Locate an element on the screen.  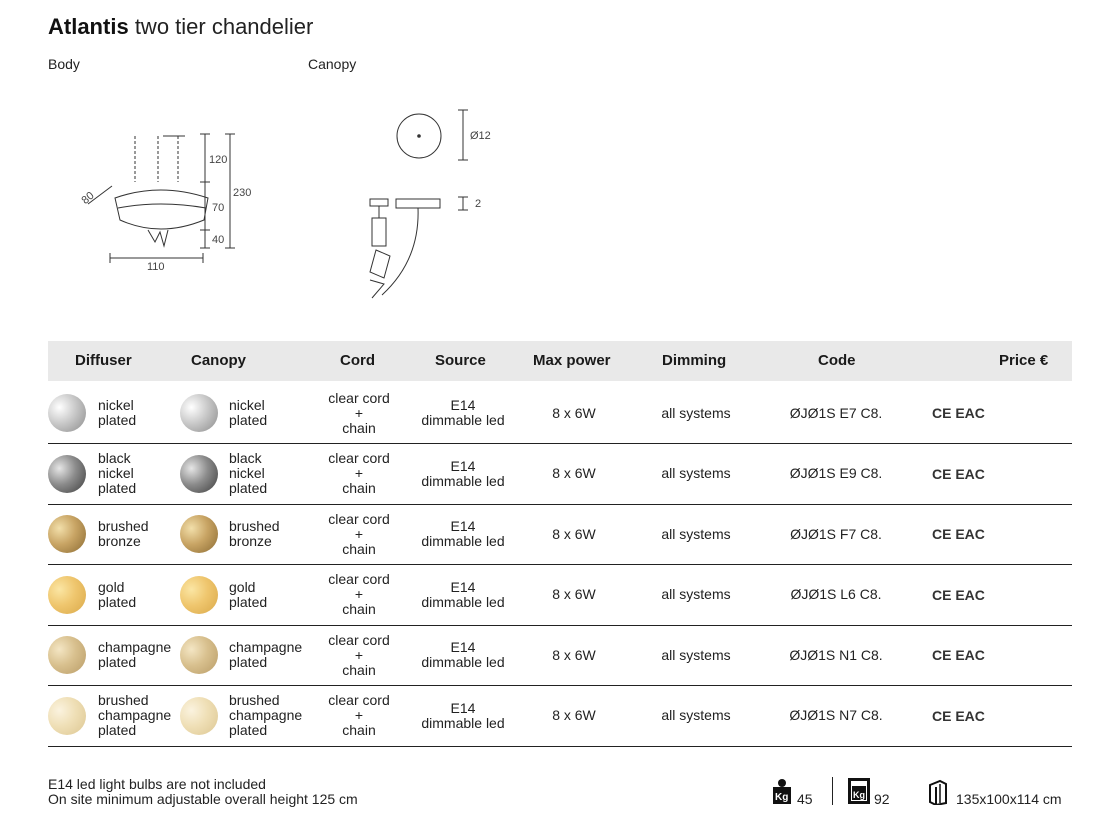
gross-weight-value: 92 is located at coordinates (882, 799).